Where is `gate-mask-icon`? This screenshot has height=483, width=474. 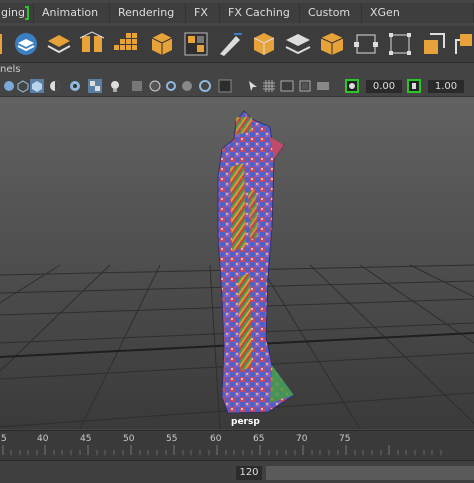 gate-mask-icon is located at coordinates (323, 86).